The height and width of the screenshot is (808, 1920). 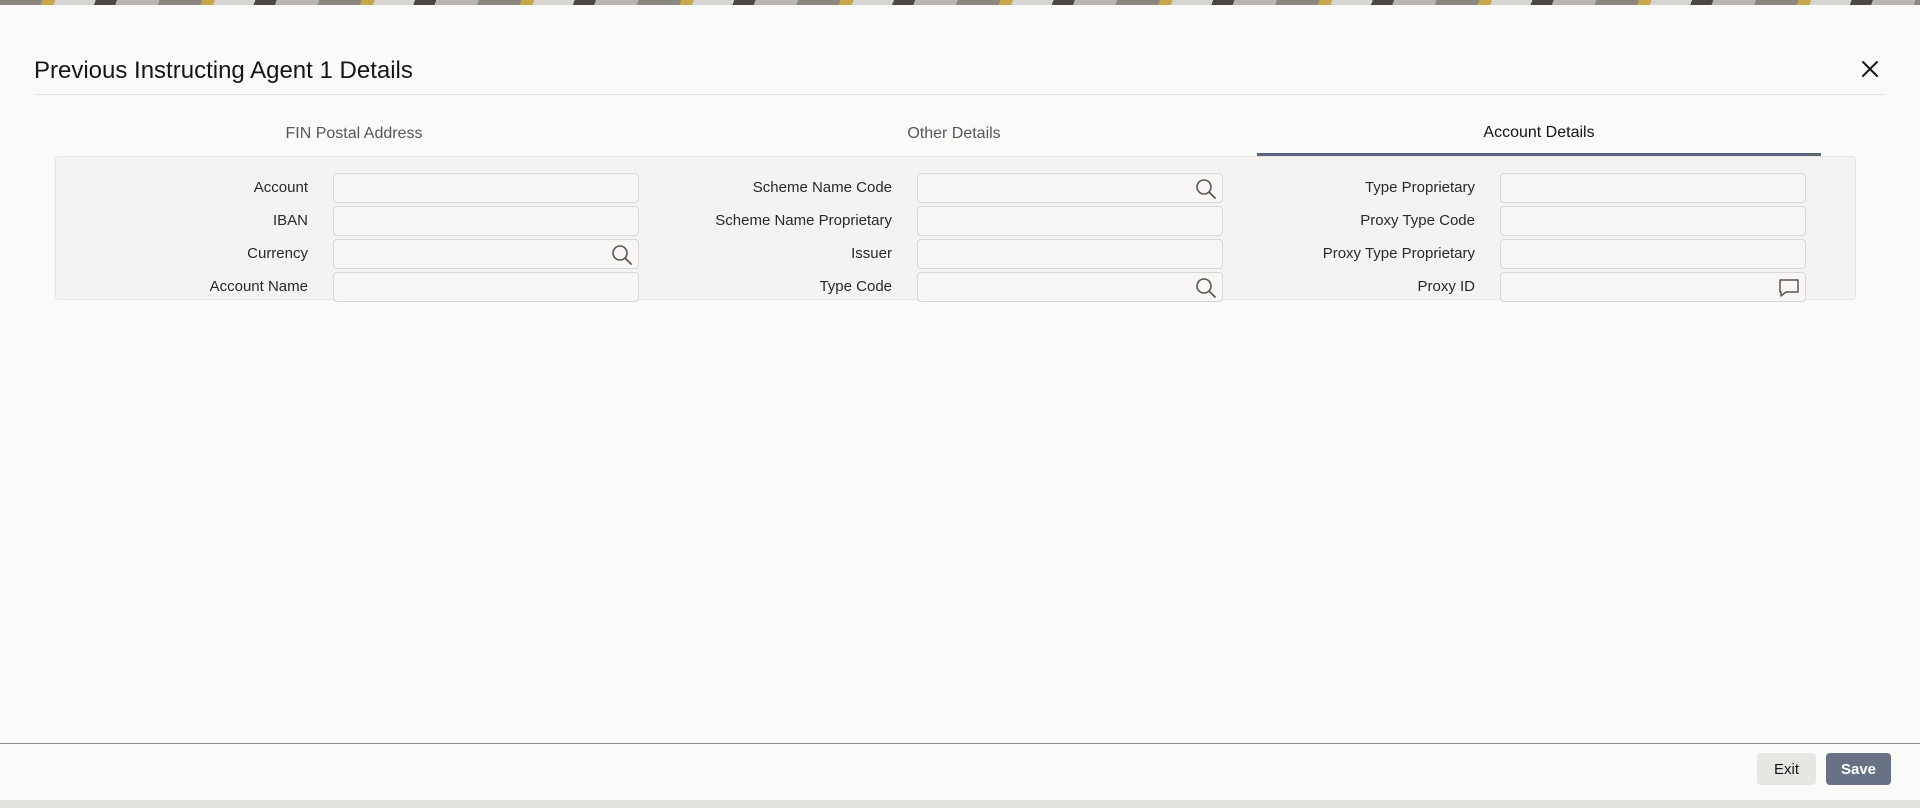 I want to click on account-name-field, so click(x=486, y=287).